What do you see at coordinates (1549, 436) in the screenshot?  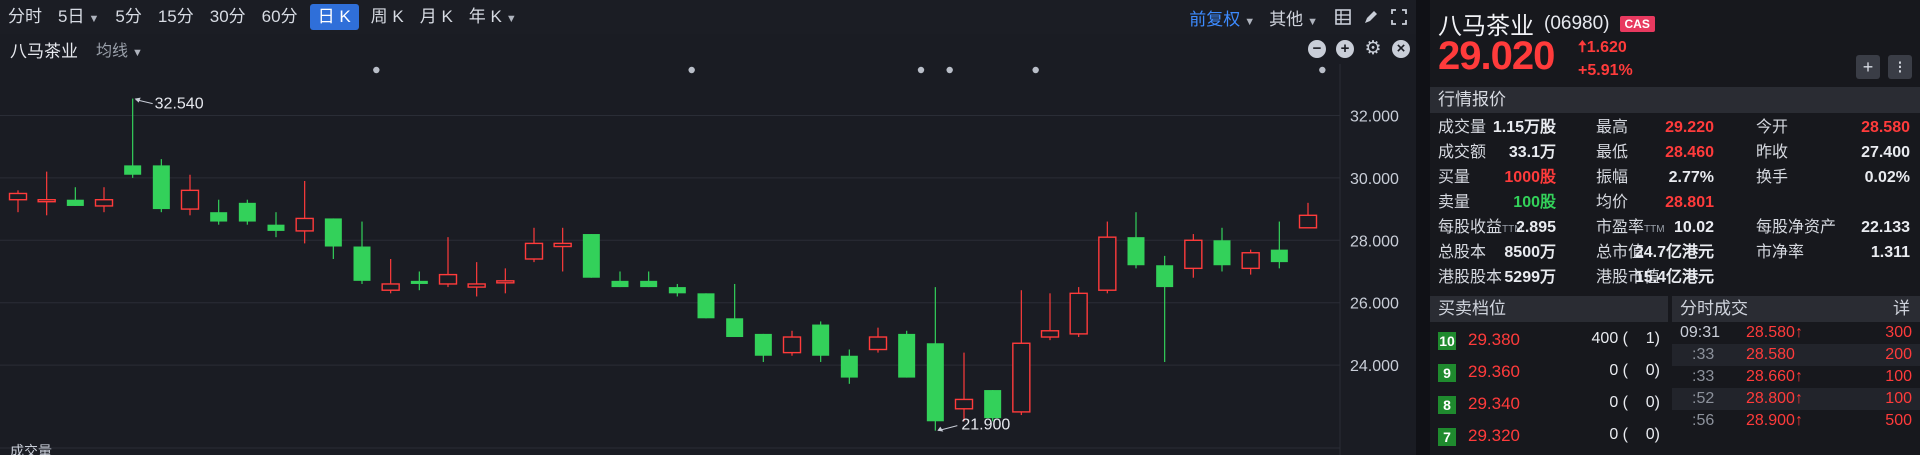 I see `order-book-row: 7 29.320 0 ( 0)` at bounding box center [1549, 436].